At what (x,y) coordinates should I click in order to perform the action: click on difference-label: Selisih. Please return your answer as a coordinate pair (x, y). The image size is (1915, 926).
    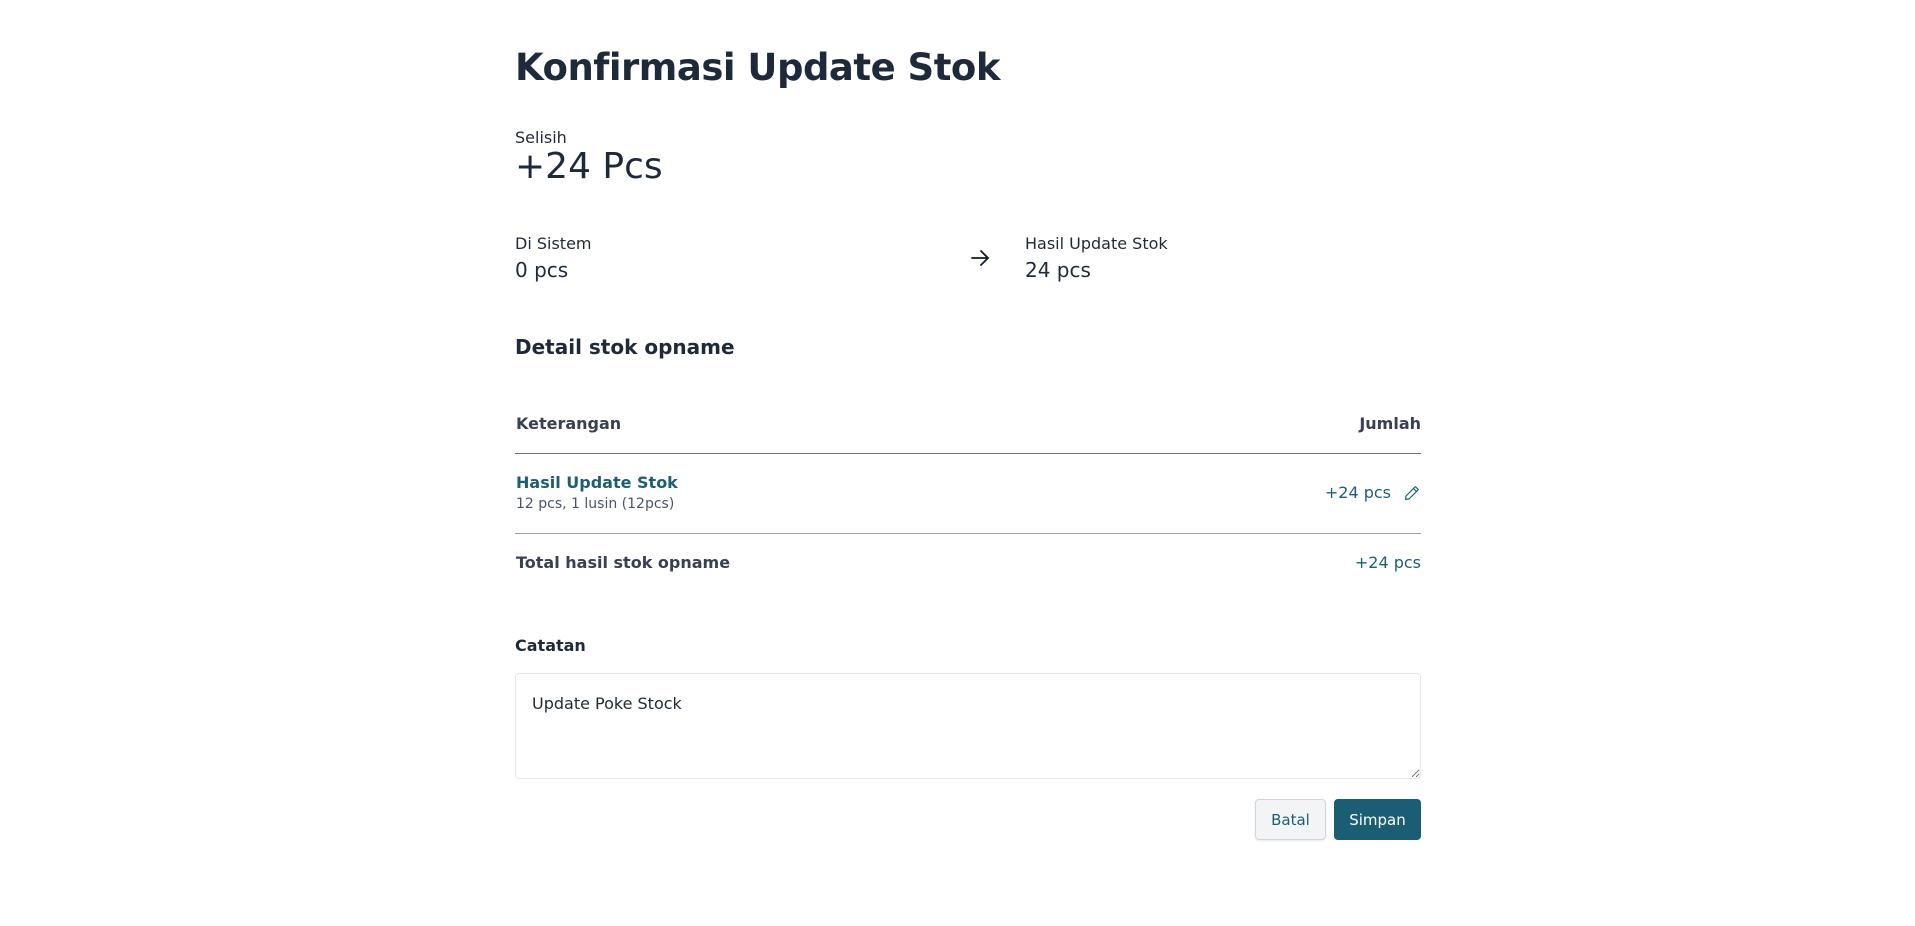
    Looking at the image, I should click on (541, 137).